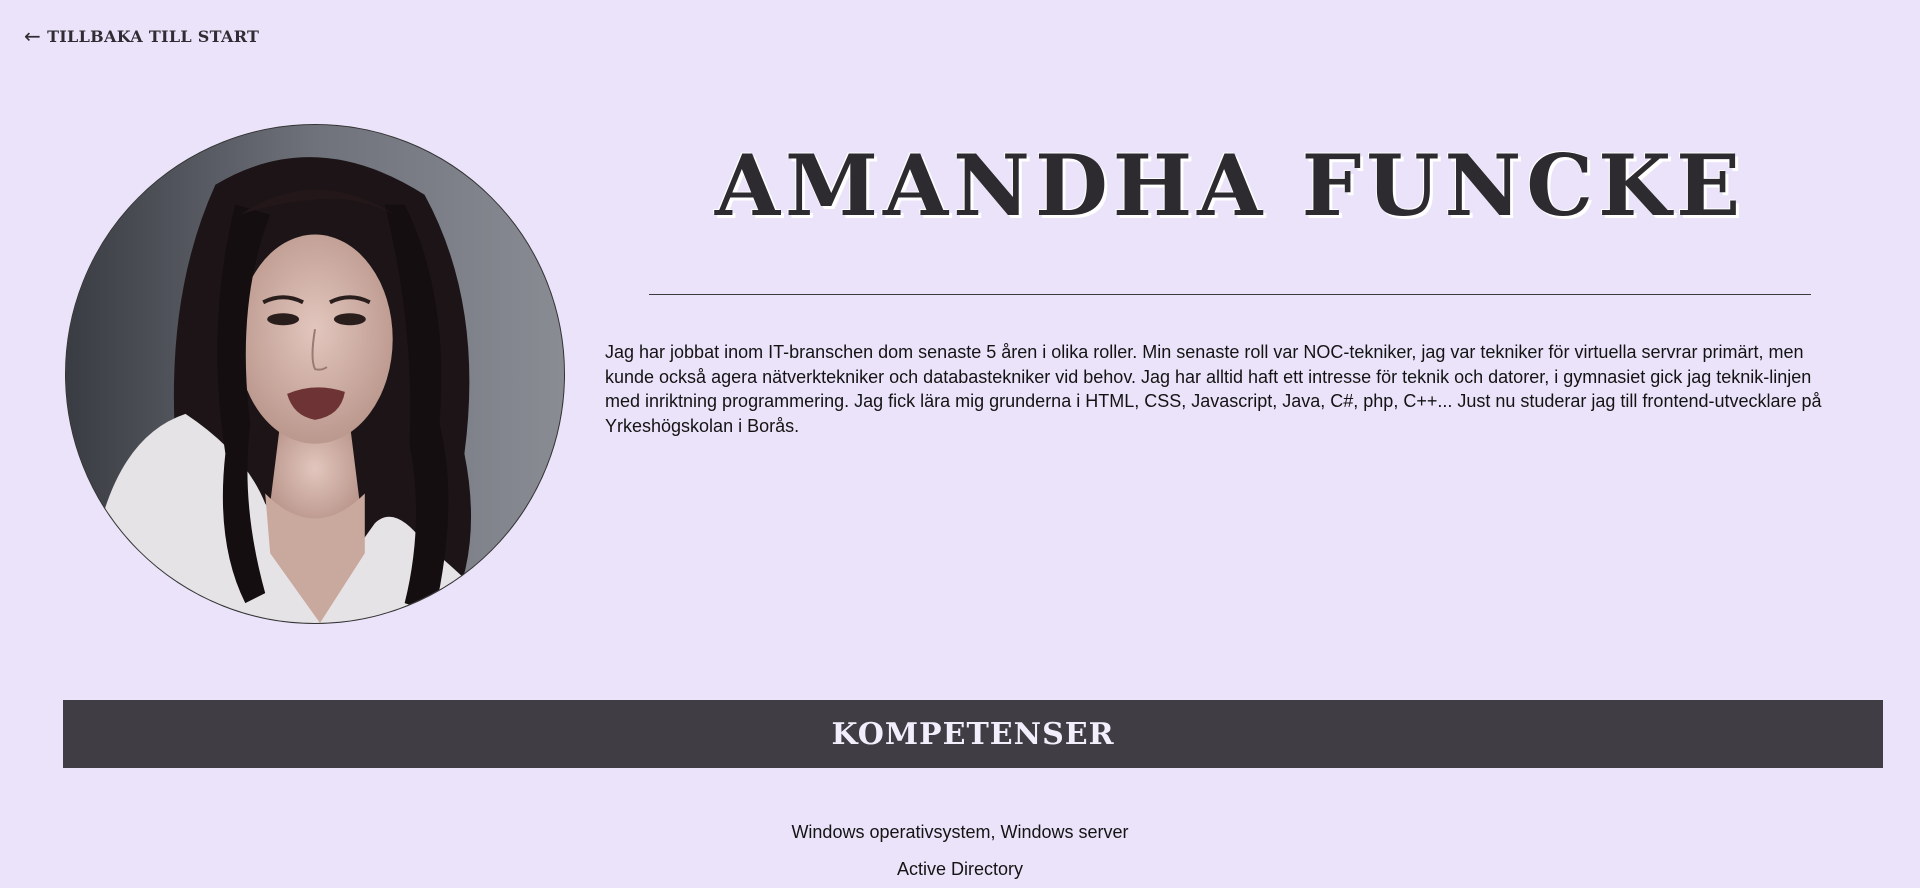 The height and width of the screenshot is (888, 1920). What do you see at coordinates (153, 36) in the screenshot?
I see `back-link-label: TILLBAKA TILL START` at bounding box center [153, 36].